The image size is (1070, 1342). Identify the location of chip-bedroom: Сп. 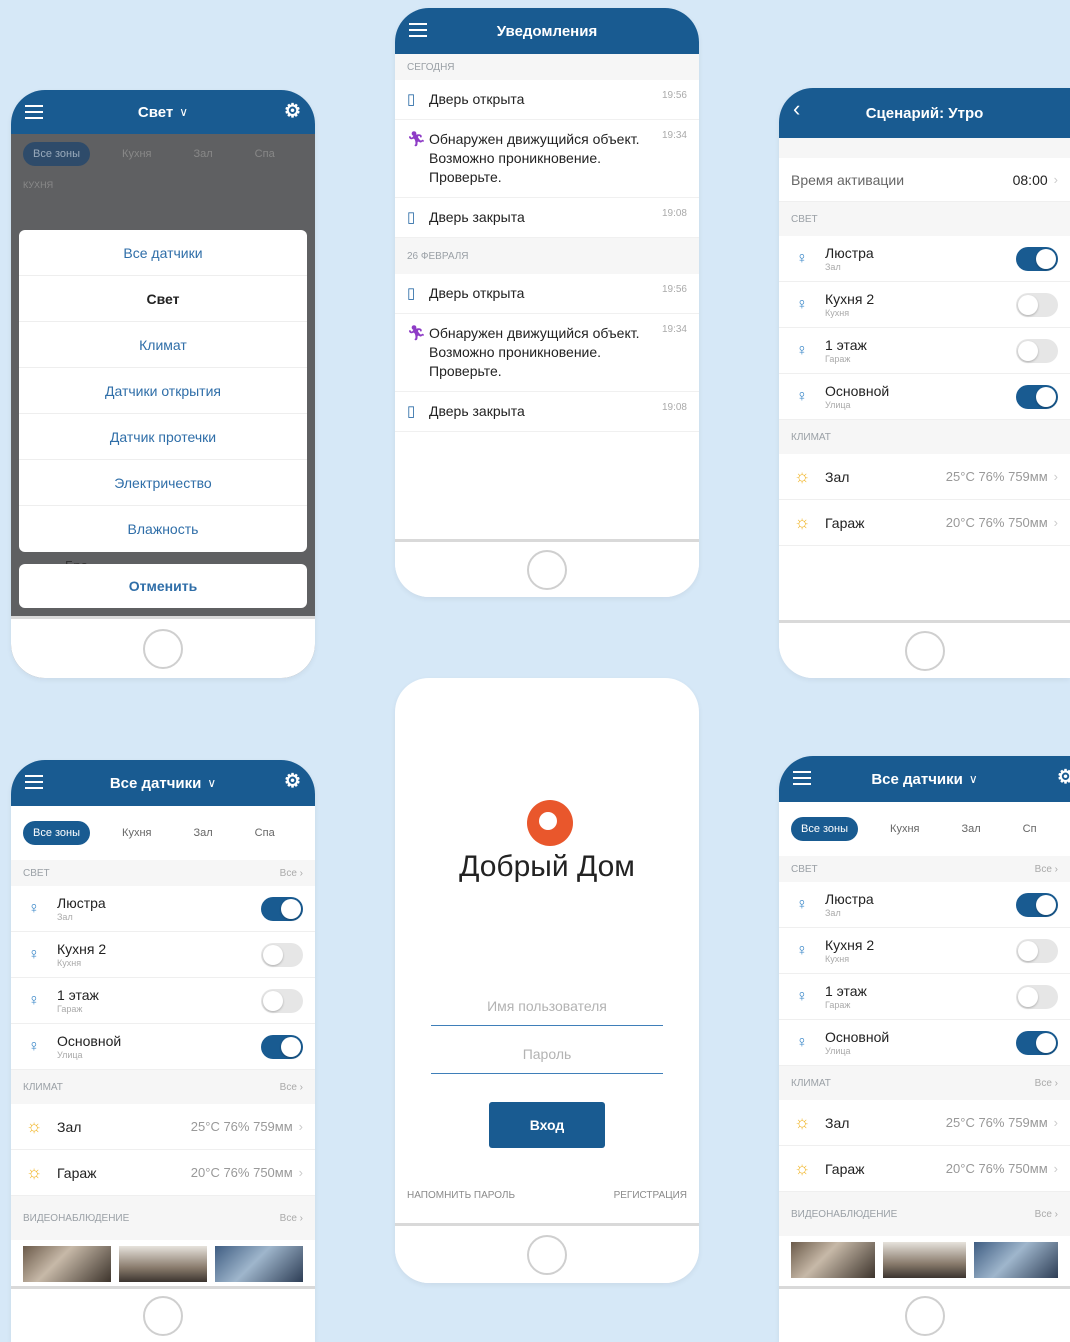
(1030, 829).